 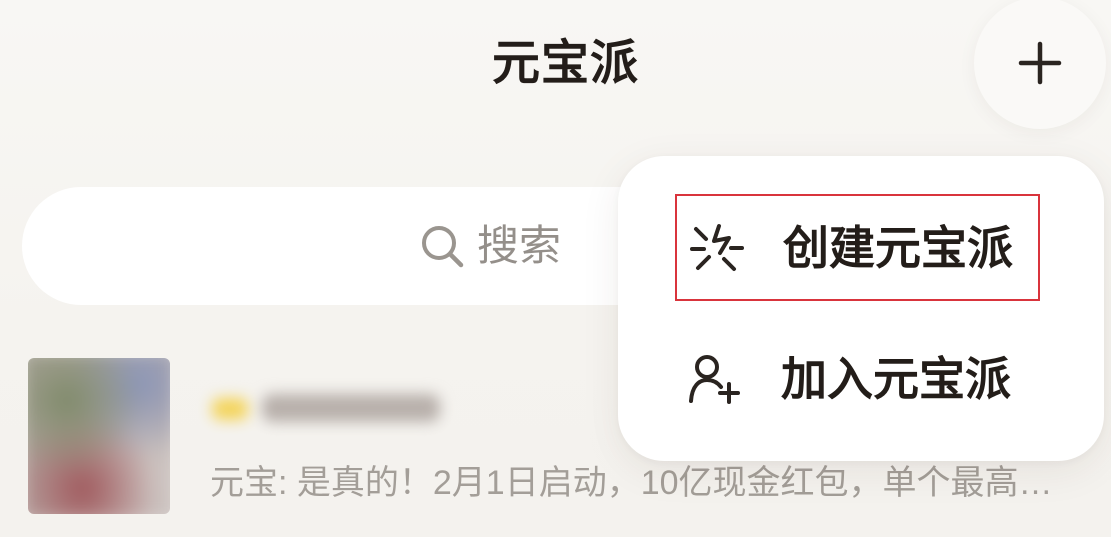 I want to click on conversation-name-obscured, so click(x=326, y=408).